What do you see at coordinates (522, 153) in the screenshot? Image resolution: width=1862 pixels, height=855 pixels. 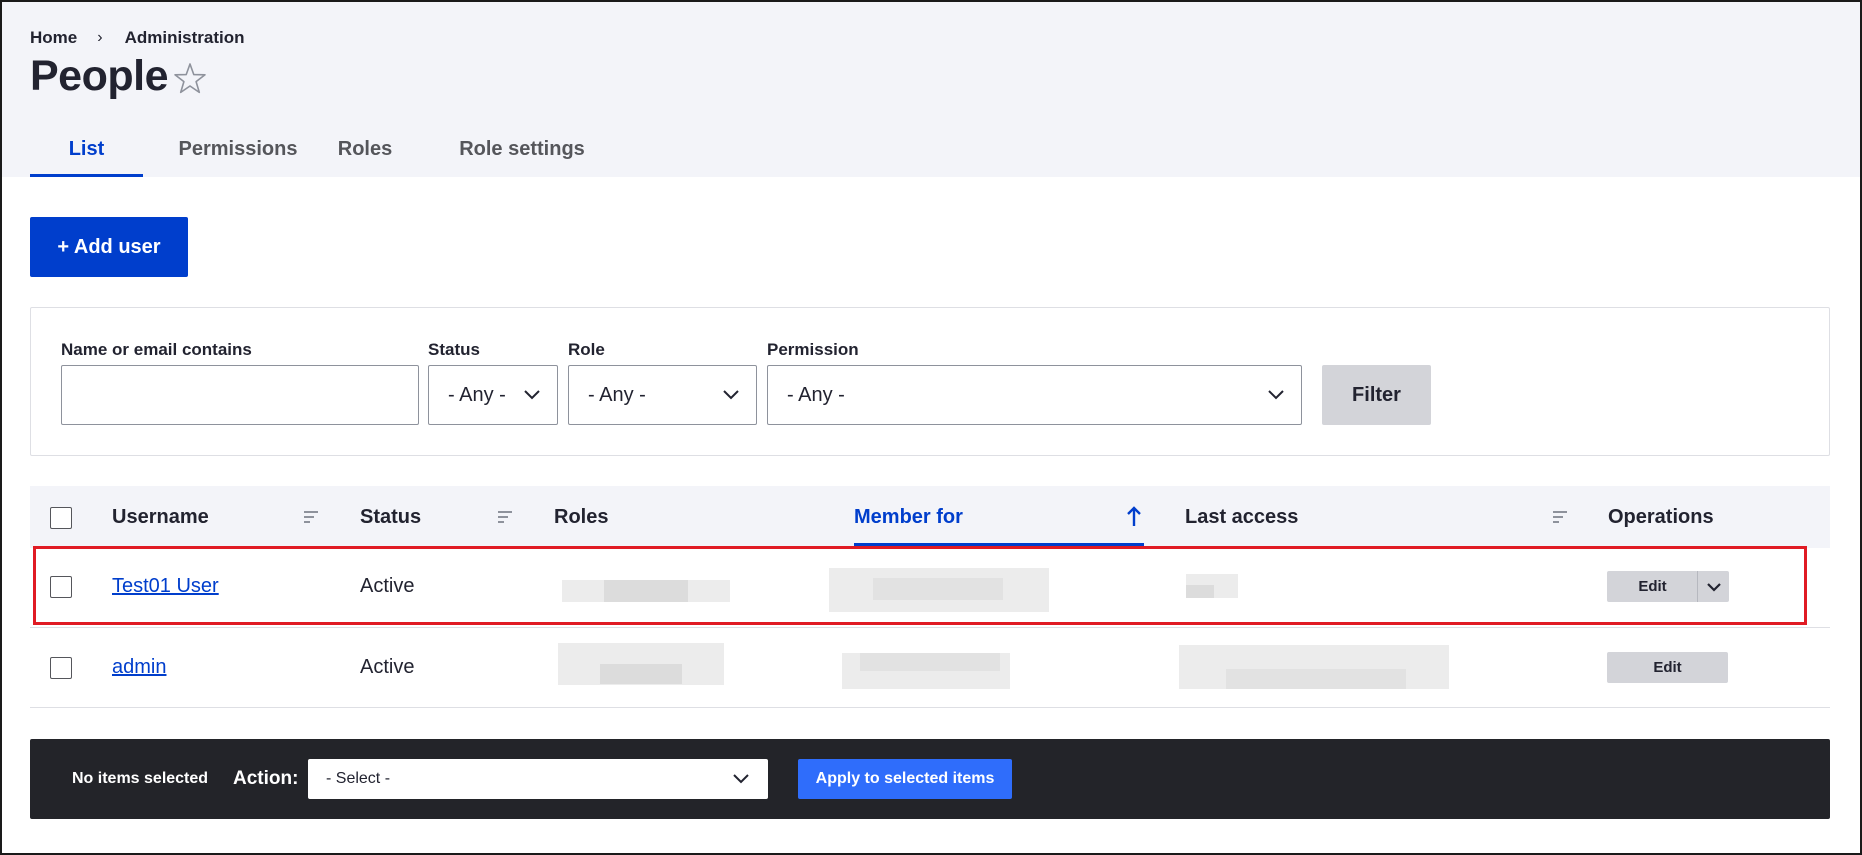 I see `tab-role-settings: Role settings` at bounding box center [522, 153].